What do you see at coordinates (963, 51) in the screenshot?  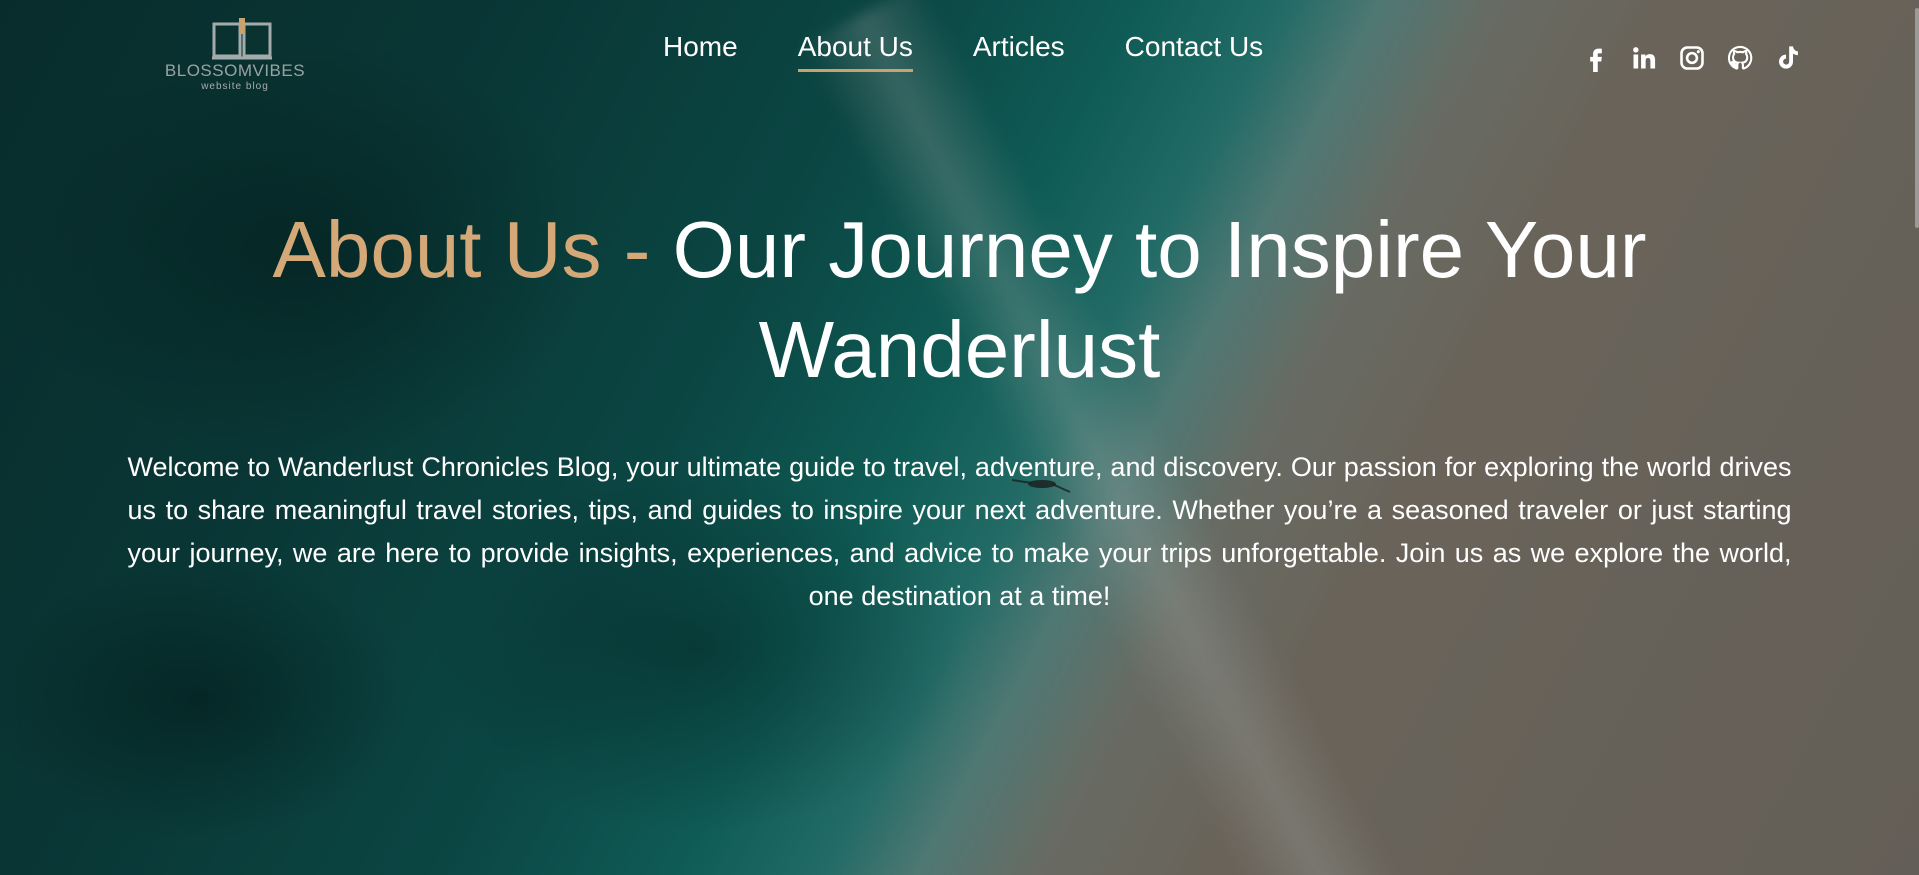 I see `main-nav: Home About Us Articles Contact Us` at bounding box center [963, 51].